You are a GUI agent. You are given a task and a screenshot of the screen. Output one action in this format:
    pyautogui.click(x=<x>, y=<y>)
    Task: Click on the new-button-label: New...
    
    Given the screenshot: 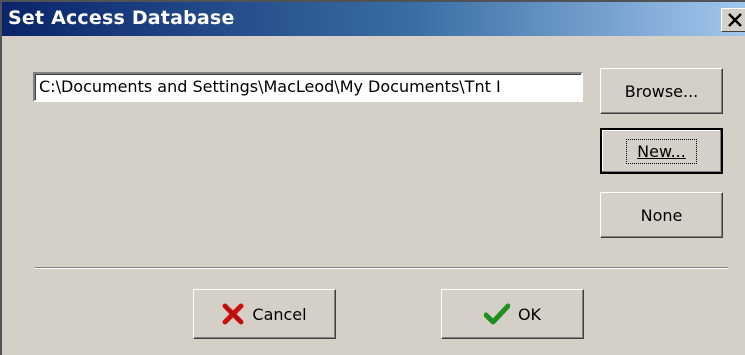 What is the action you would take?
    pyautogui.click(x=661, y=151)
    